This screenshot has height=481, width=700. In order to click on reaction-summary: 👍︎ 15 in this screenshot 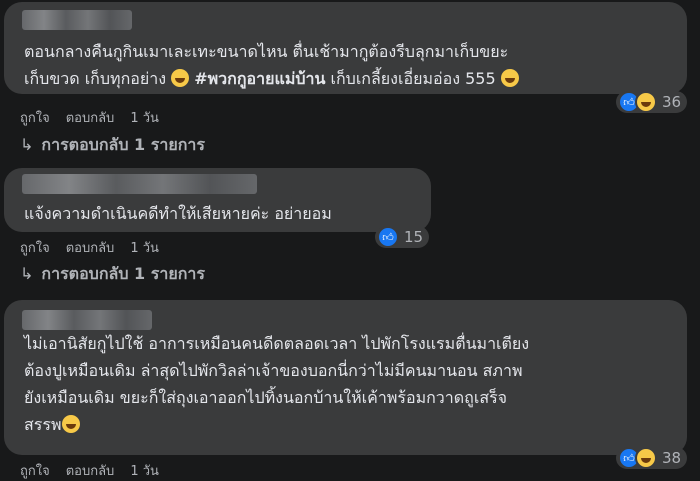, I will do `click(402, 237)`.